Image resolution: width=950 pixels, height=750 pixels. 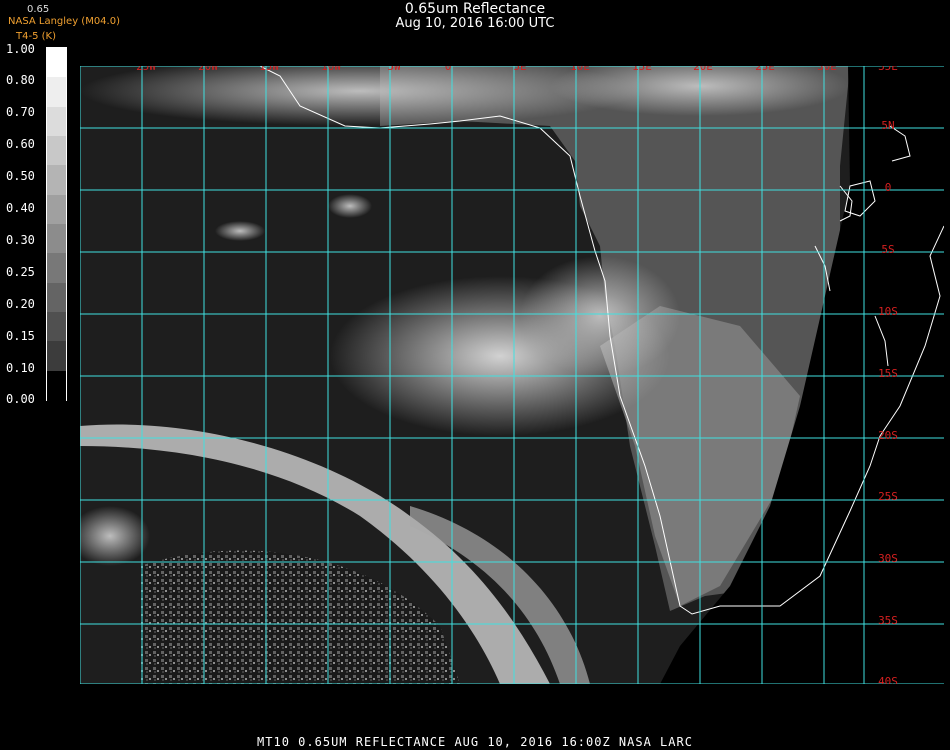 What do you see at coordinates (64, 21) in the screenshot?
I see `credit-label: NASA Langley (M04.0)` at bounding box center [64, 21].